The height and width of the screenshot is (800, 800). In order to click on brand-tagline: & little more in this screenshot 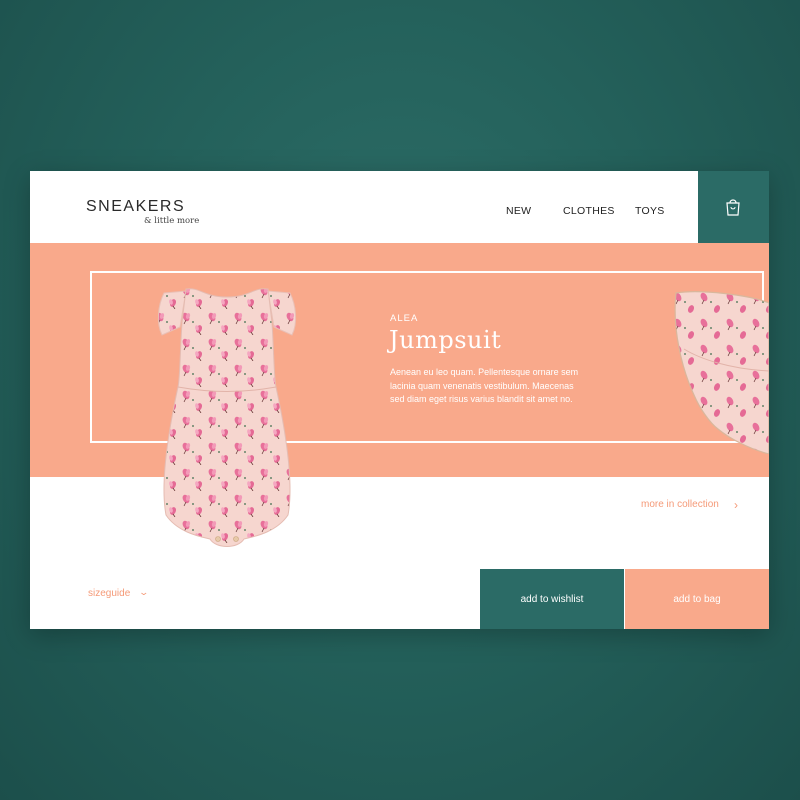, I will do `click(172, 221)`.